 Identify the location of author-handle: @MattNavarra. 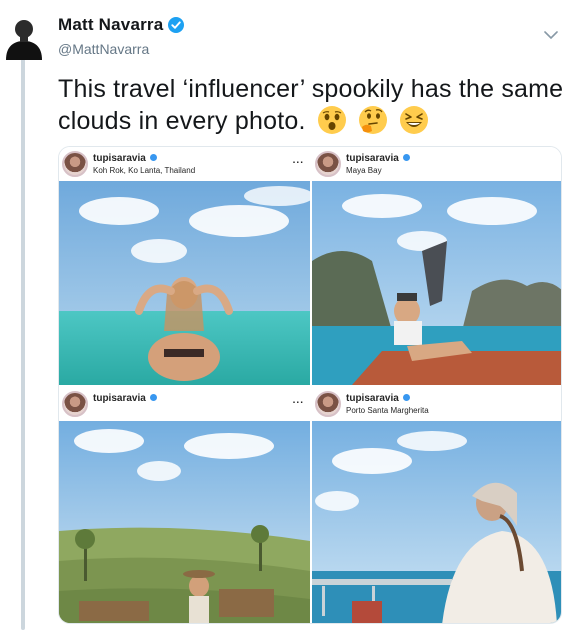
(103, 49).